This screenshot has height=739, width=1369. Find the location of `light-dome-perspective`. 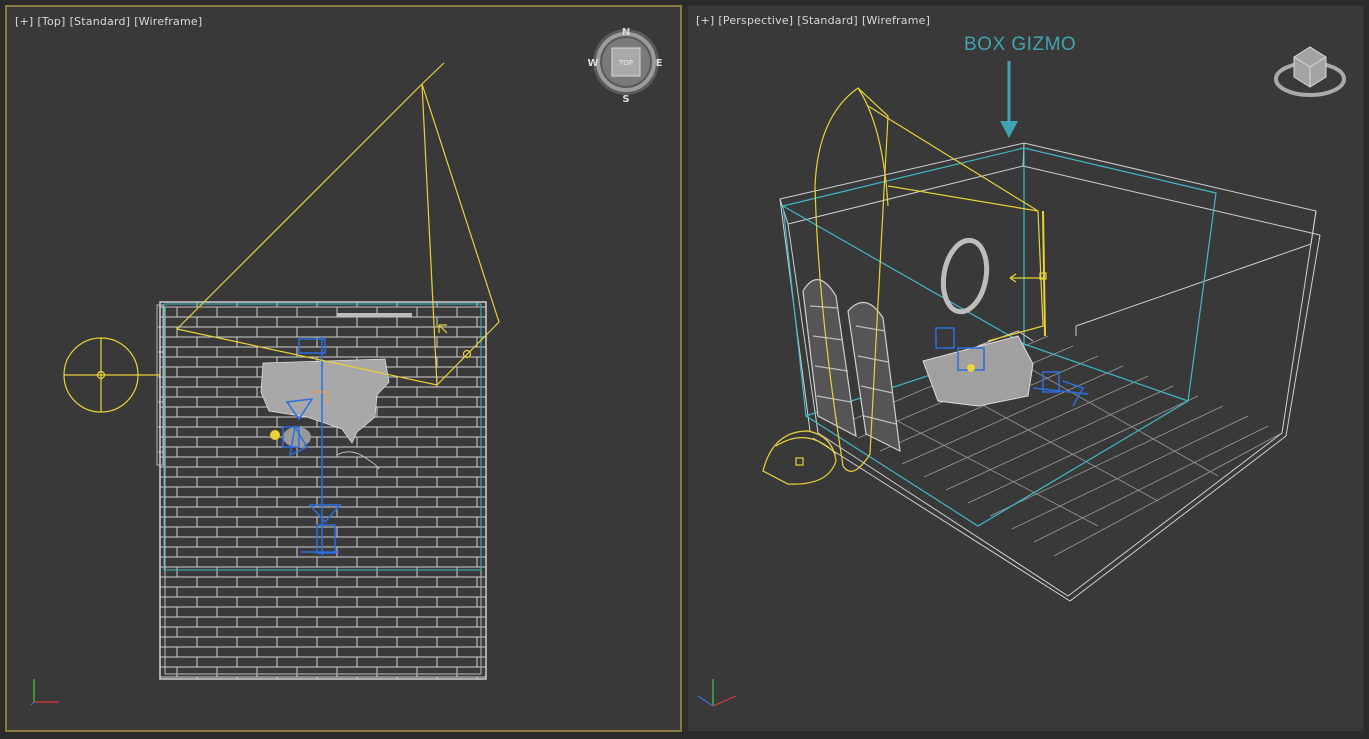

light-dome-perspective is located at coordinates (799, 457).